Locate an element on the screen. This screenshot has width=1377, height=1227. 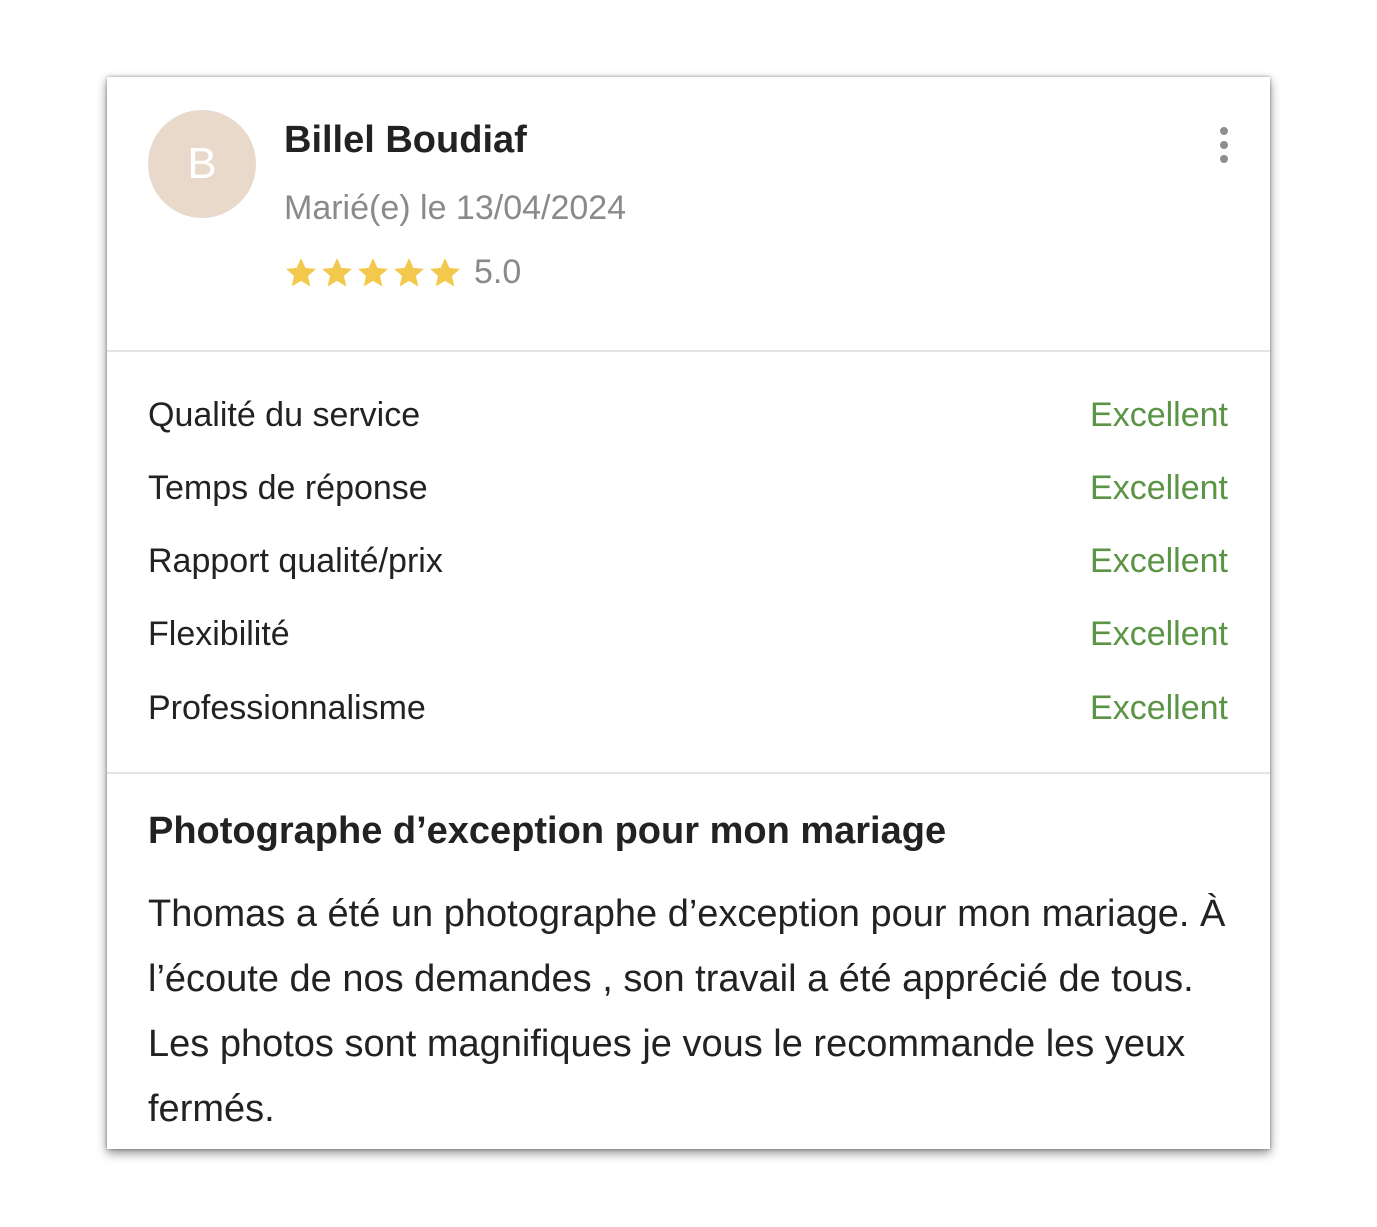
criteria-label: Flexibilité is located at coordinates (219, 633).